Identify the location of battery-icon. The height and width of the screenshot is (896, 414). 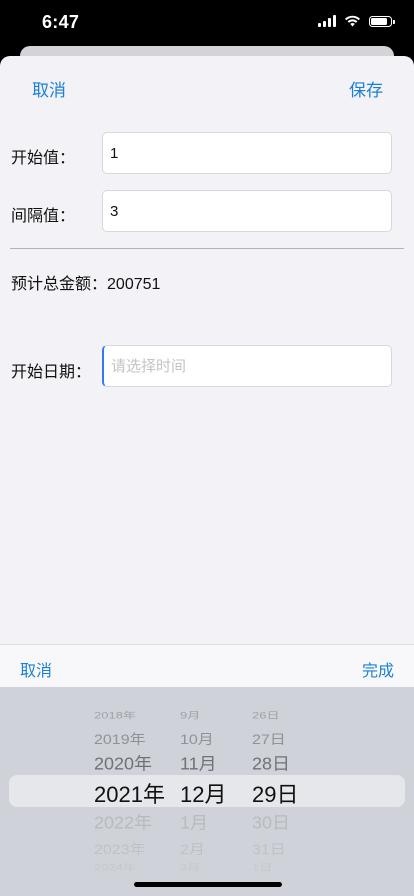
(382, 21).